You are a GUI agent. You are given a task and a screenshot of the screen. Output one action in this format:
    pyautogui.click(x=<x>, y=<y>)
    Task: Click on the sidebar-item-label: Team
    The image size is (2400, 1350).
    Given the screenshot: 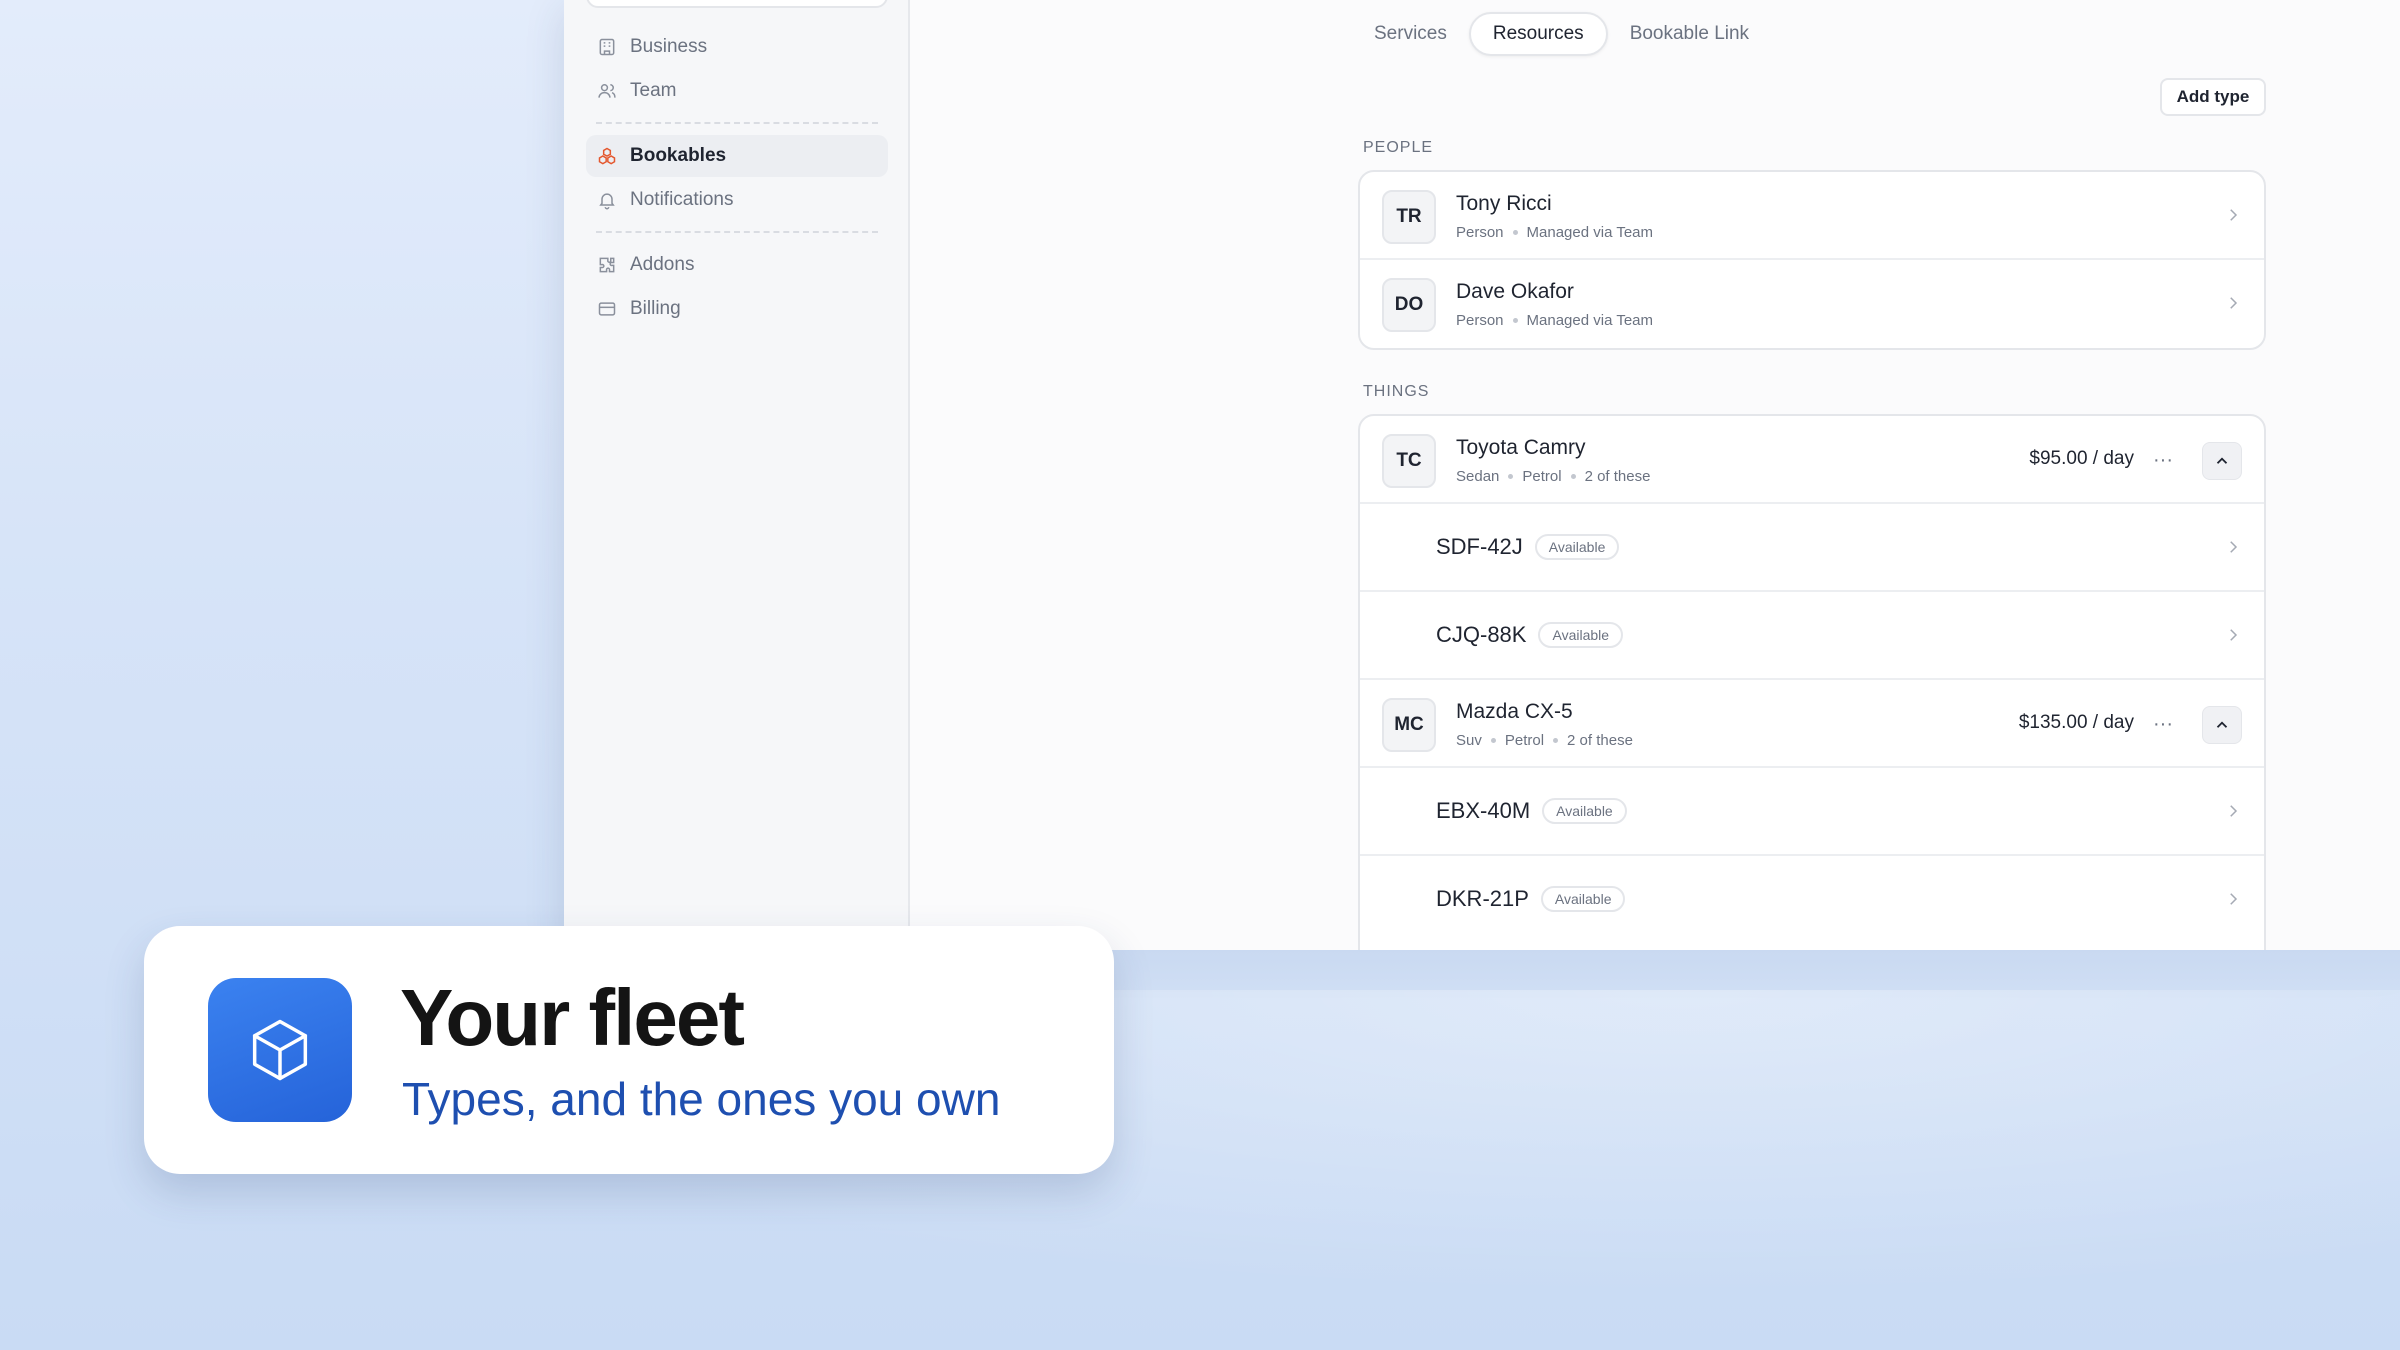 What is the action you would take?
    pyautogui.click(x=653, y=90)
    